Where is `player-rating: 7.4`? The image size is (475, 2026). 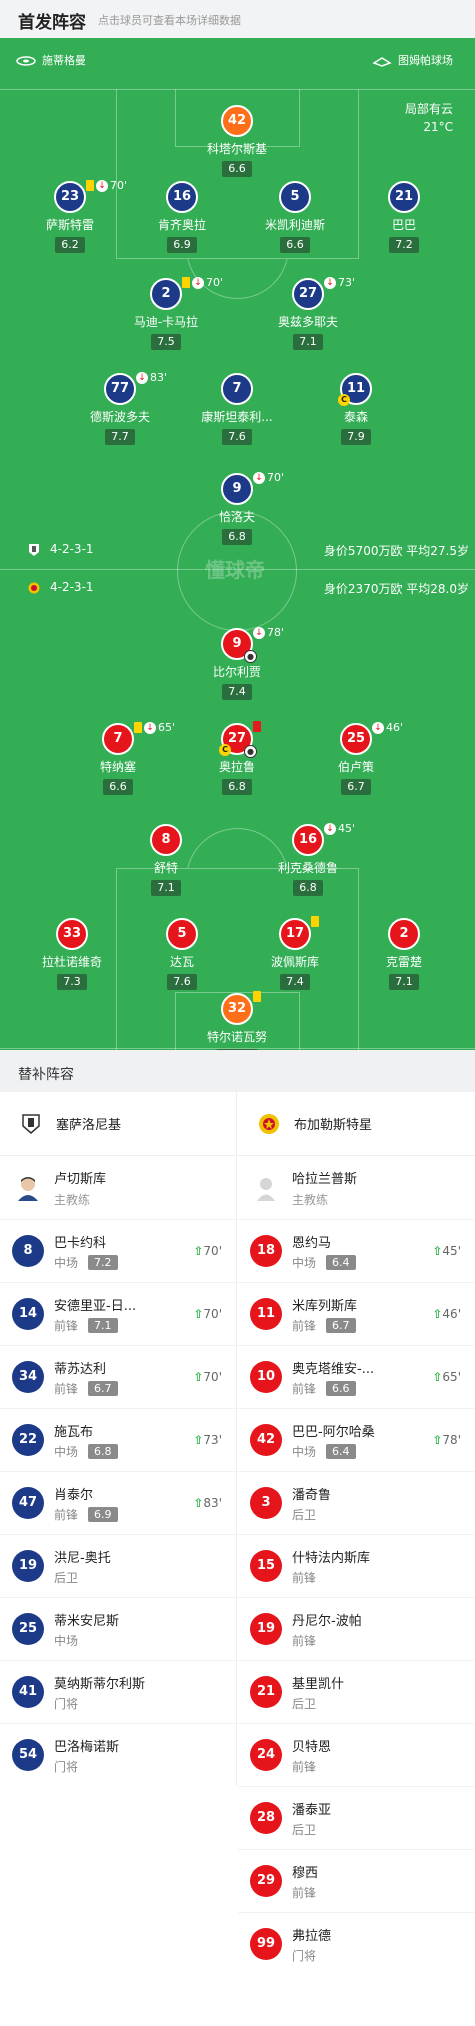 player-rating: 7.4 is located at coordinates (295, 982).